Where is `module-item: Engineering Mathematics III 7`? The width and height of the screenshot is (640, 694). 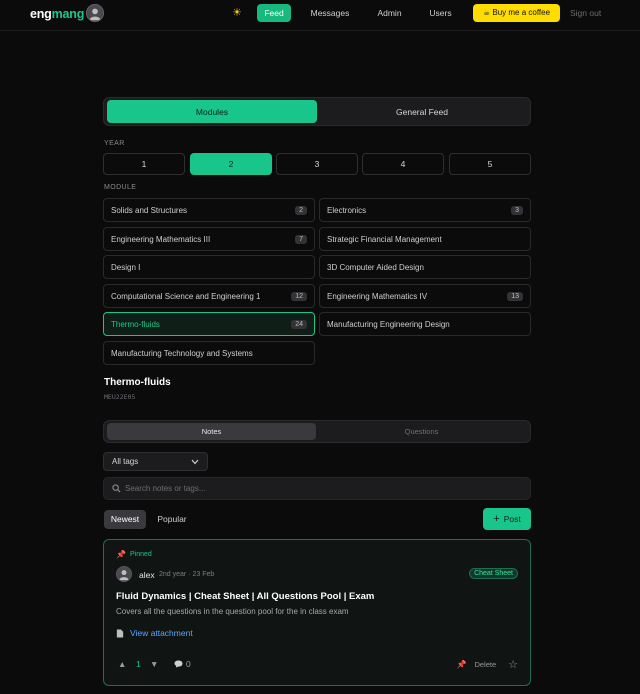
module-item: Engineering Mathematics III 7 is located at coordinates (209, 239).